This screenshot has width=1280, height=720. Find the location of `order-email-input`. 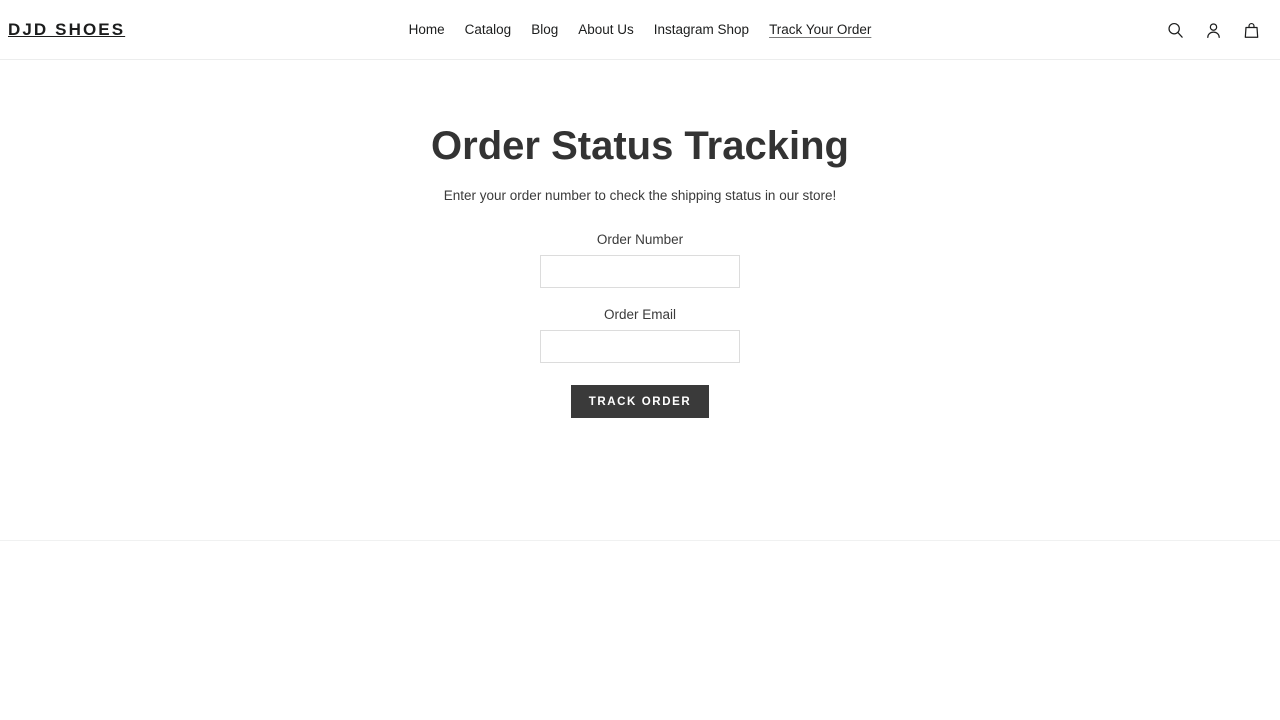

order-email-input is located at coordinates (640, 346).